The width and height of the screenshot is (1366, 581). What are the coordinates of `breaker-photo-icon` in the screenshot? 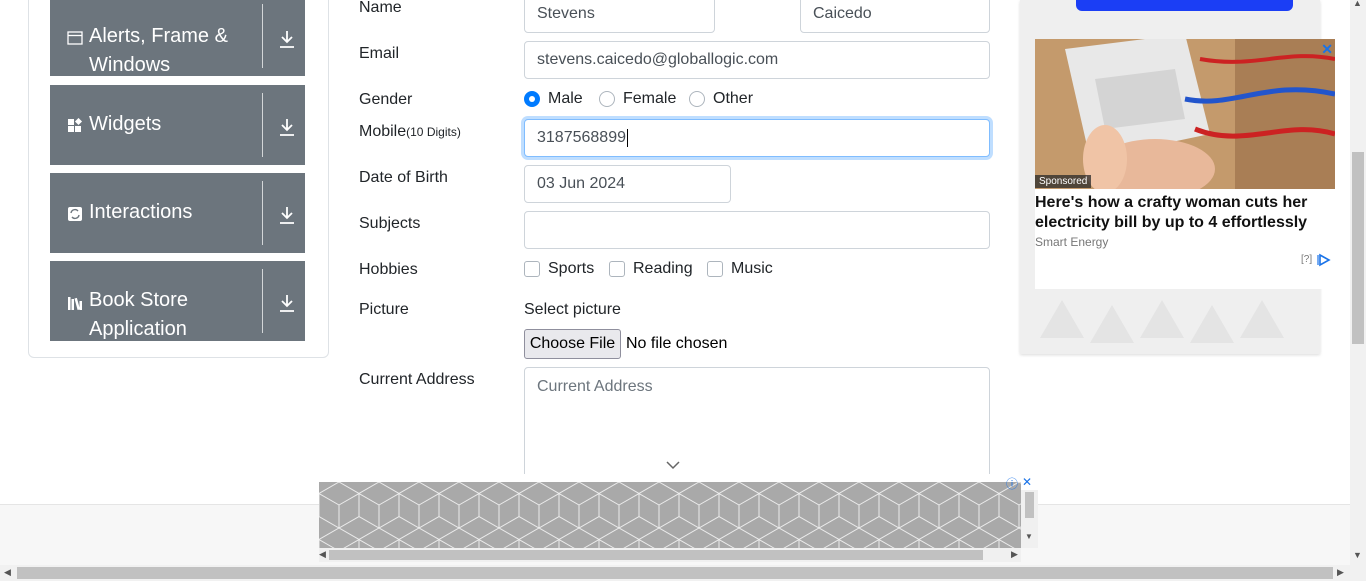 It's located at (1185, 114).